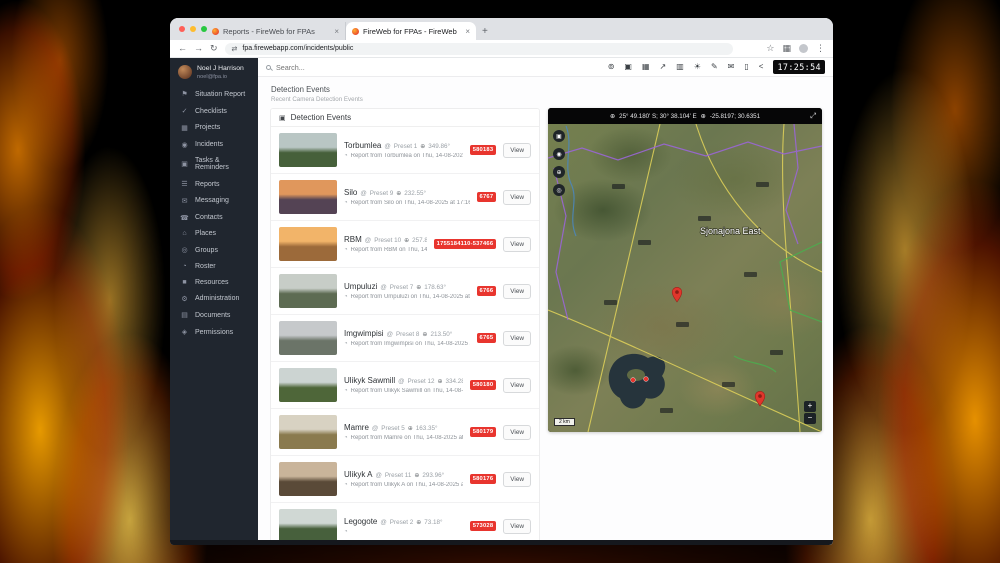 The height and width of the screenshot is (563, 1000). Describe the element at coordinates (214, 48) in the screenshot. I see `reload-icon: ↻` at that location.